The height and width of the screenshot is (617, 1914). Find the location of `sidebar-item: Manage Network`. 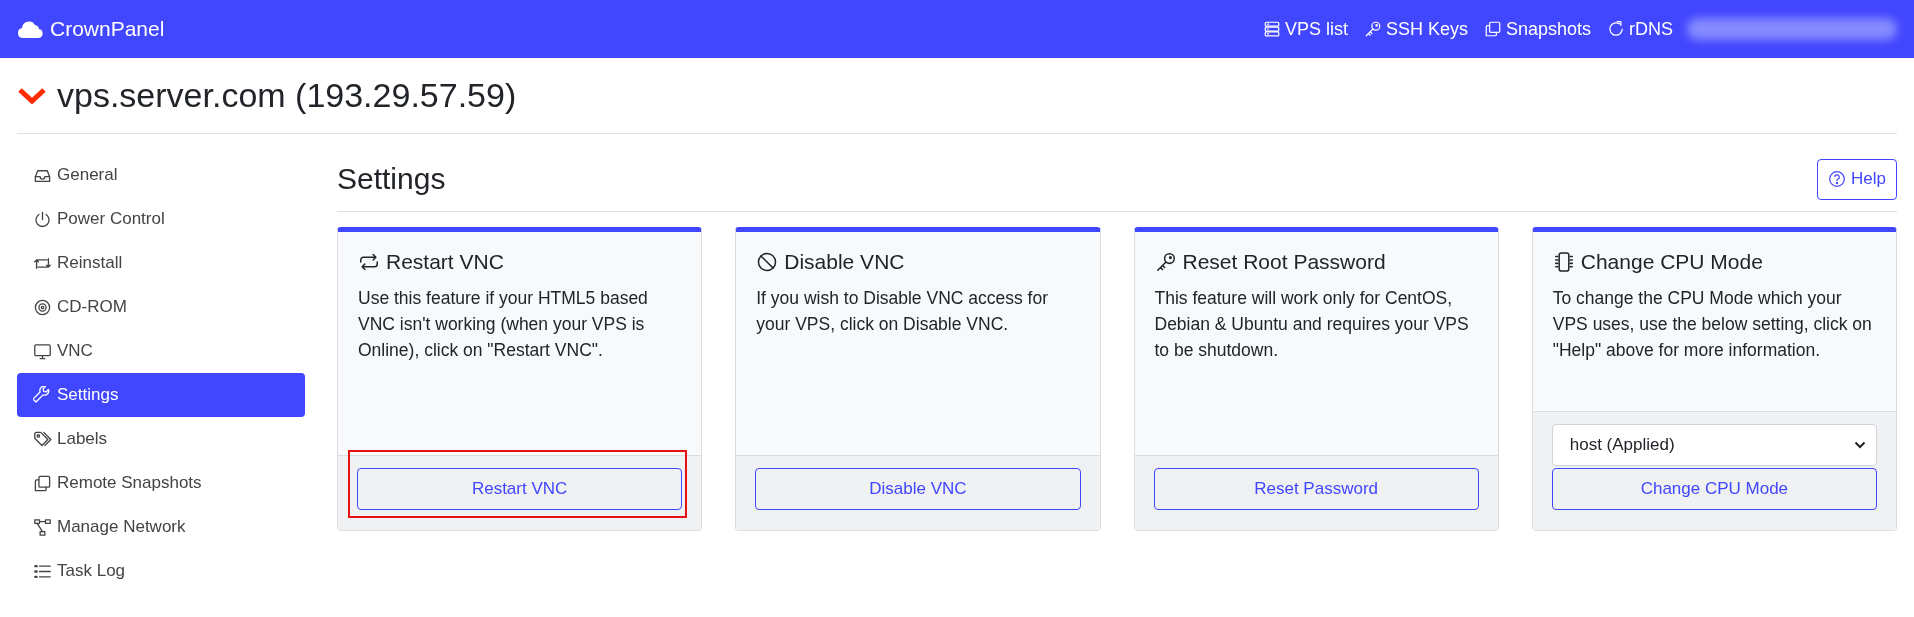

sidebar-item: Manage Network is located at coordinates (161, 527).